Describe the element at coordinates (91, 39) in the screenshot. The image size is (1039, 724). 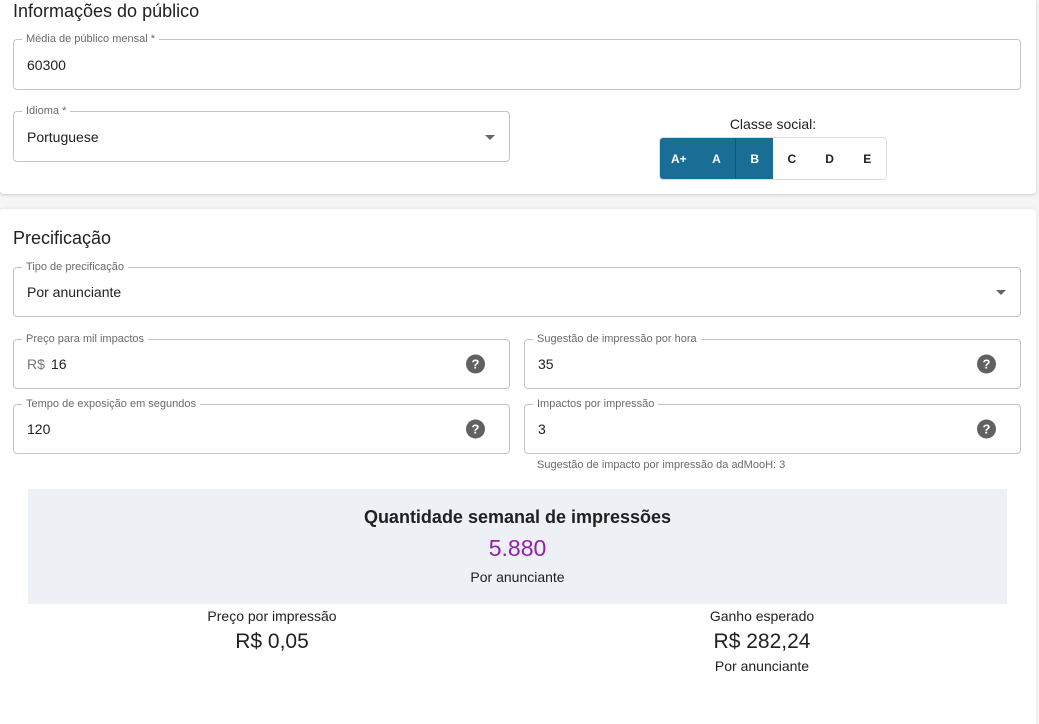
I see `monthly-audience-label: Média de público mensal *` at that location.